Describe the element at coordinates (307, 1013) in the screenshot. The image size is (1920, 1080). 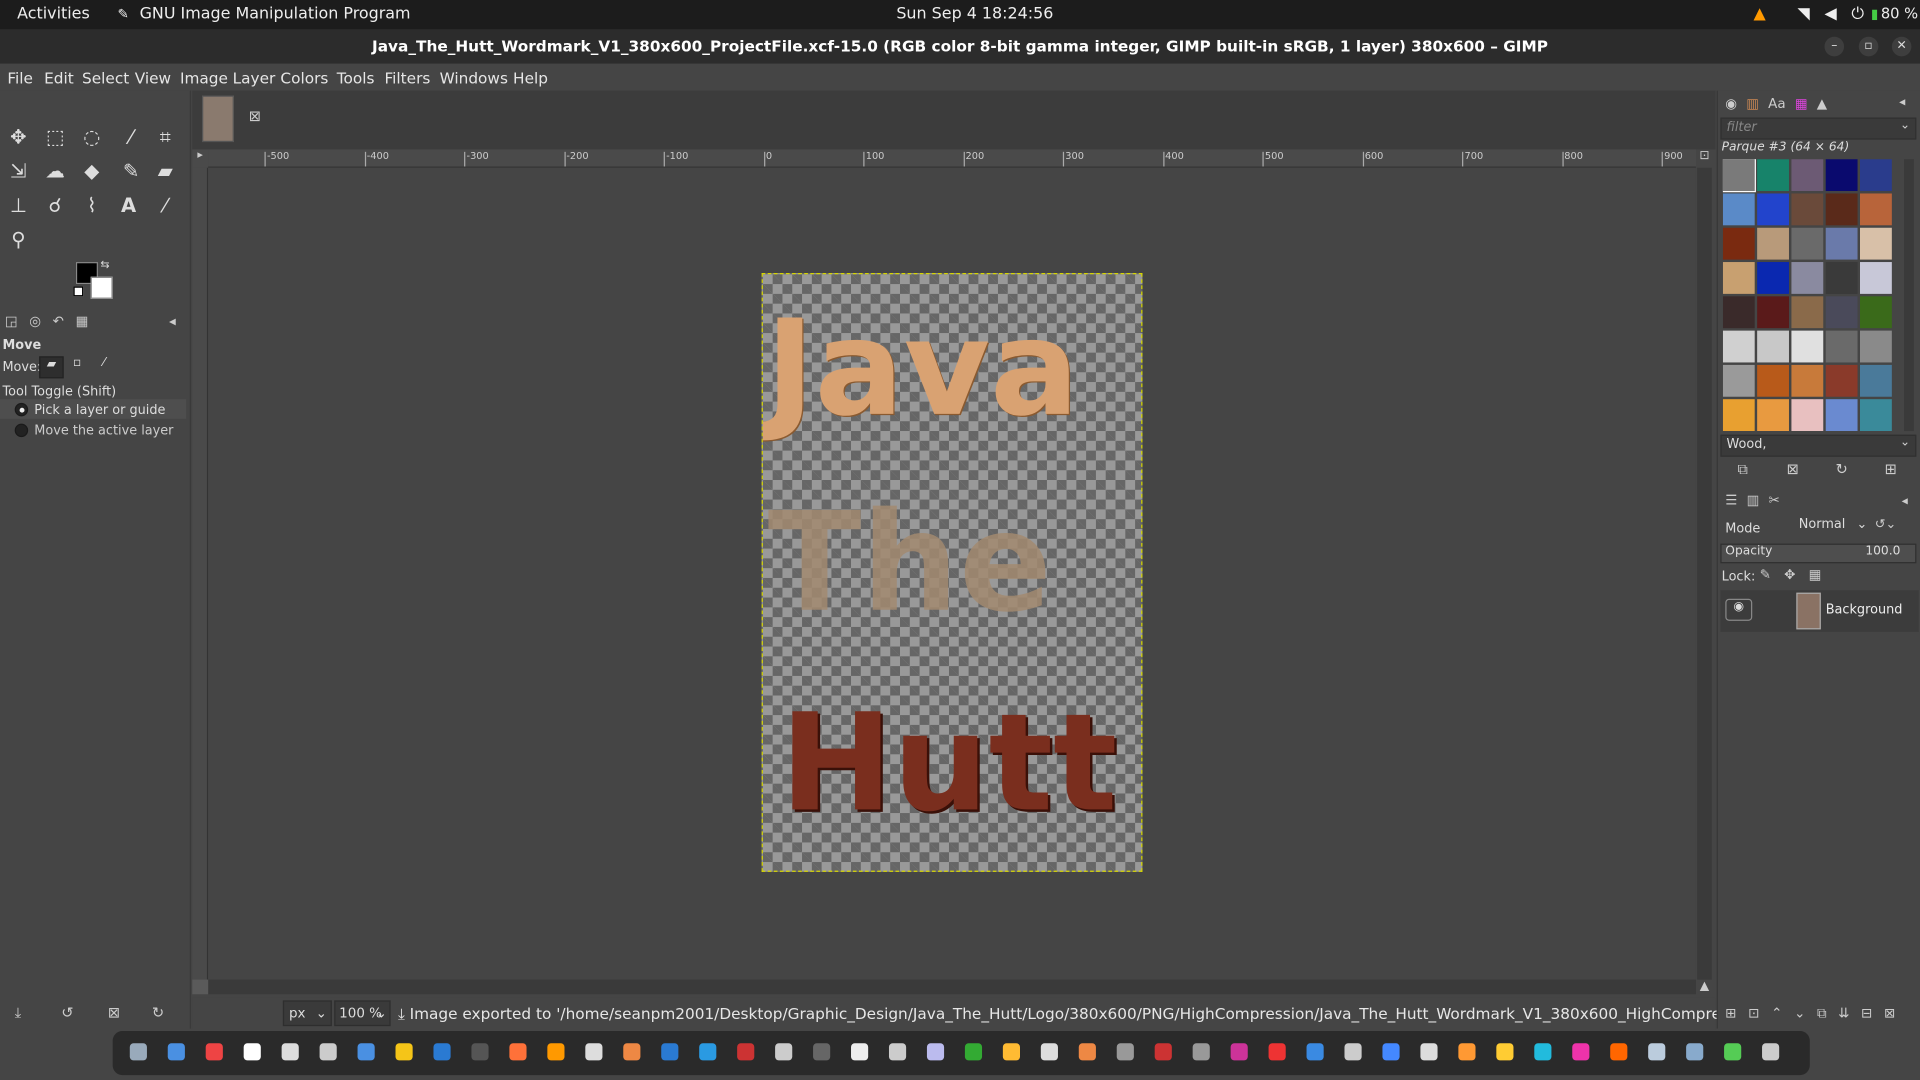
I see `unit-select: px ⌄` at that location.